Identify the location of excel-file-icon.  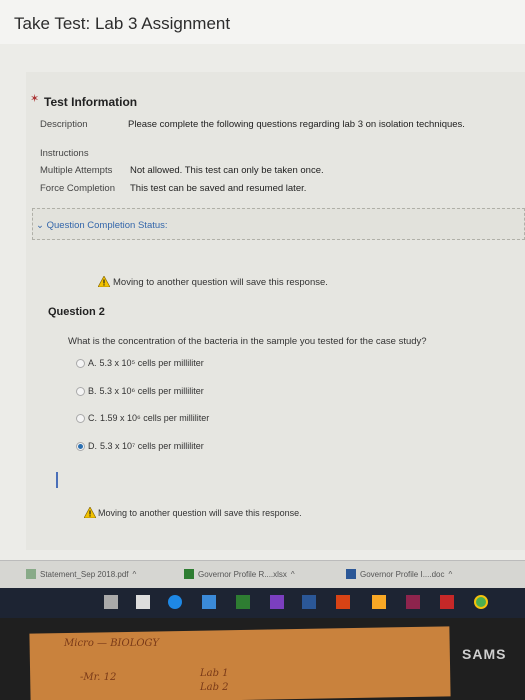
(189, 574).